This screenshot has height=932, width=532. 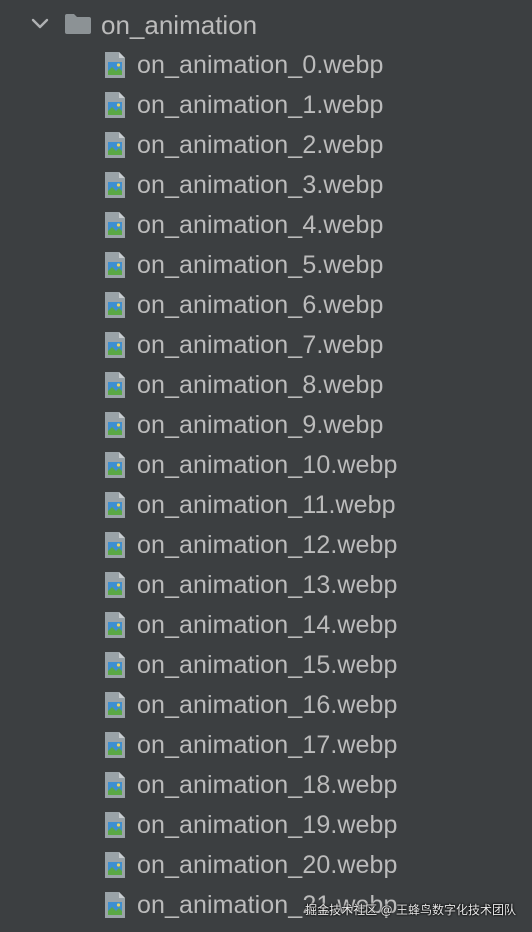 I want to click on file-row: on_animation_16.webp, so click(x=266, y=705).